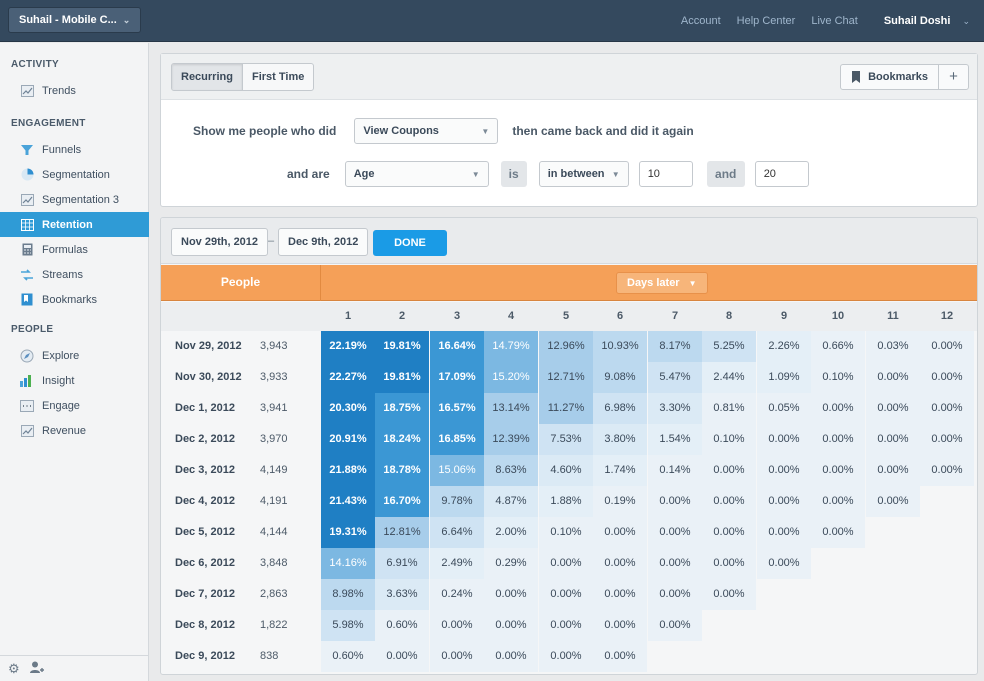 The image size is (984, 681). Describe the element at coordinates (917, 21) in the screenshot. I see `user-menu: Suhail Doshi` at that location.